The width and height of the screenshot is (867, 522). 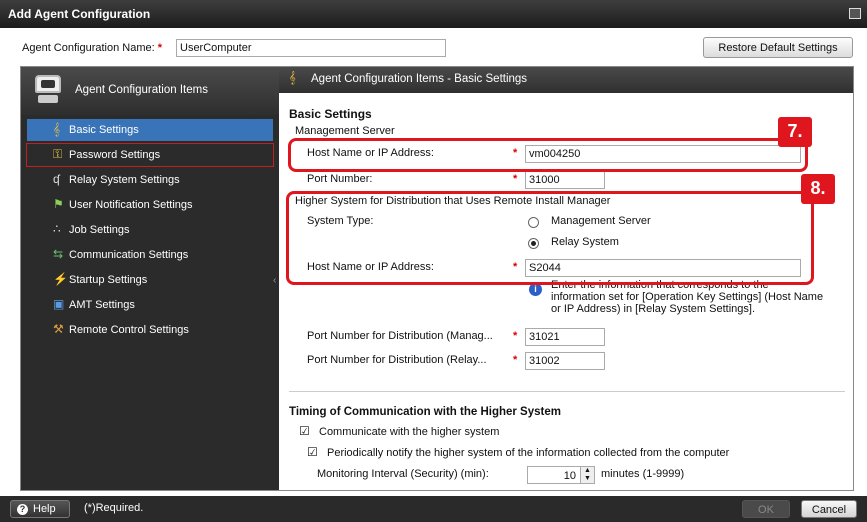 What do you see at coordinates (22, 509) in the screenshot?
I see `help-icon: ?` at bounding box center [22, 509].